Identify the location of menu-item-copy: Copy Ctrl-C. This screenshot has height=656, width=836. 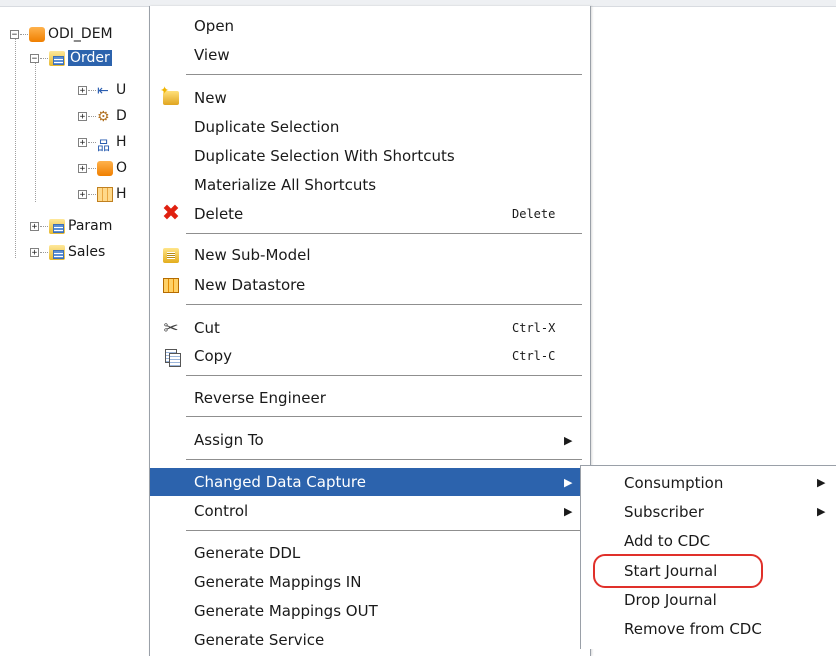
(370, 356).